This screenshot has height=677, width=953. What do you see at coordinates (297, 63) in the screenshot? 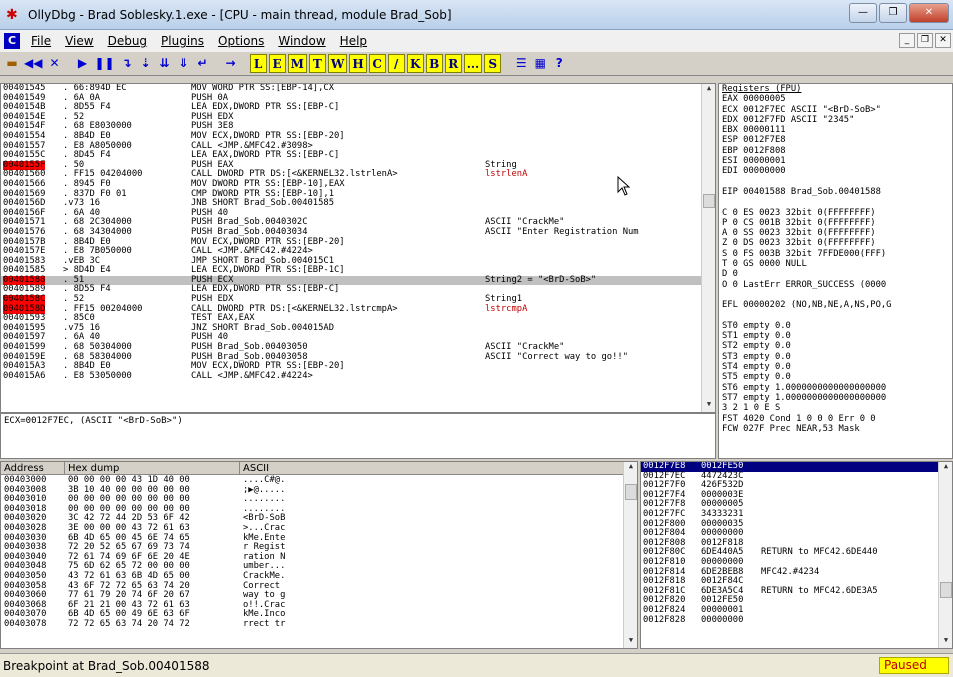
I see `memory-map-button: M` at bounding box center [297, 63].